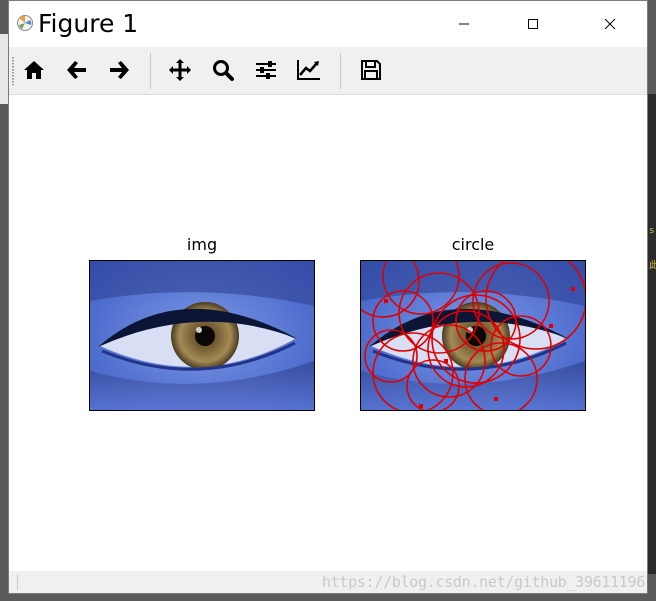 This screenshot has width=656, height=601. I want to click on app-icon, so click(25, 23).